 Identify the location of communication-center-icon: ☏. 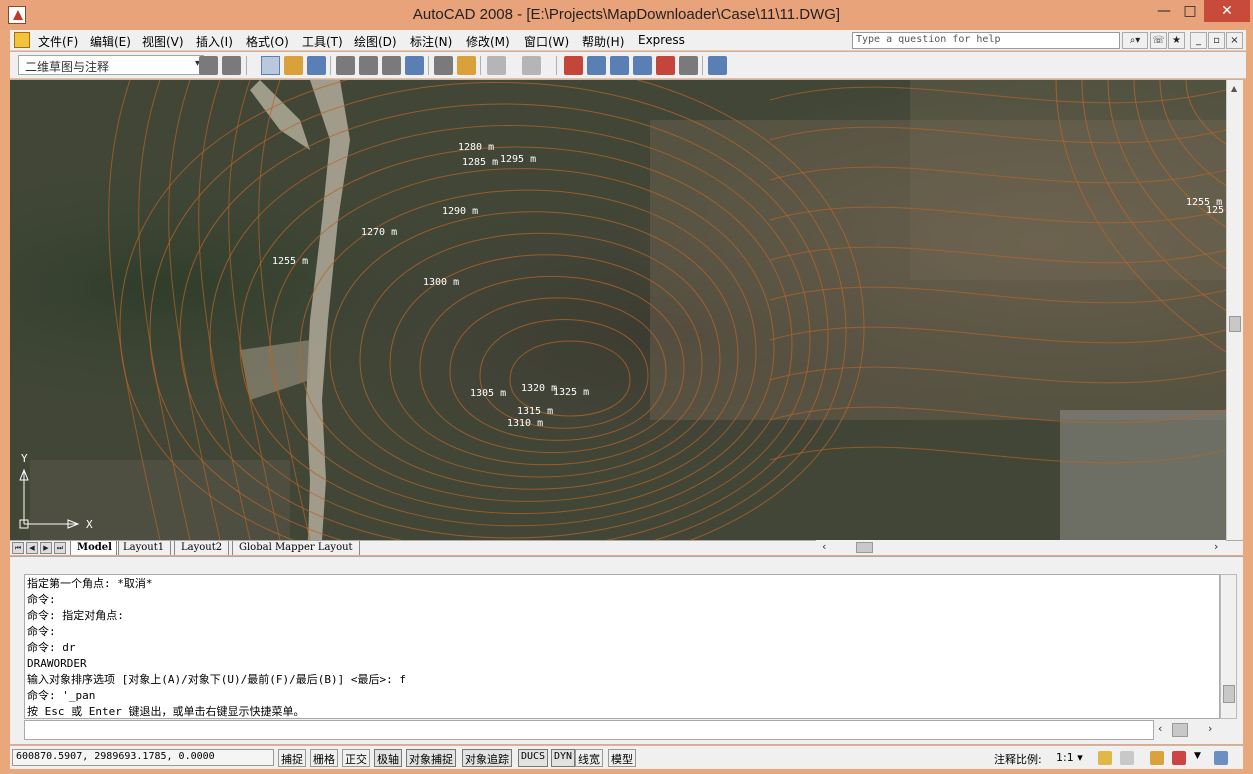
(1158, 40).